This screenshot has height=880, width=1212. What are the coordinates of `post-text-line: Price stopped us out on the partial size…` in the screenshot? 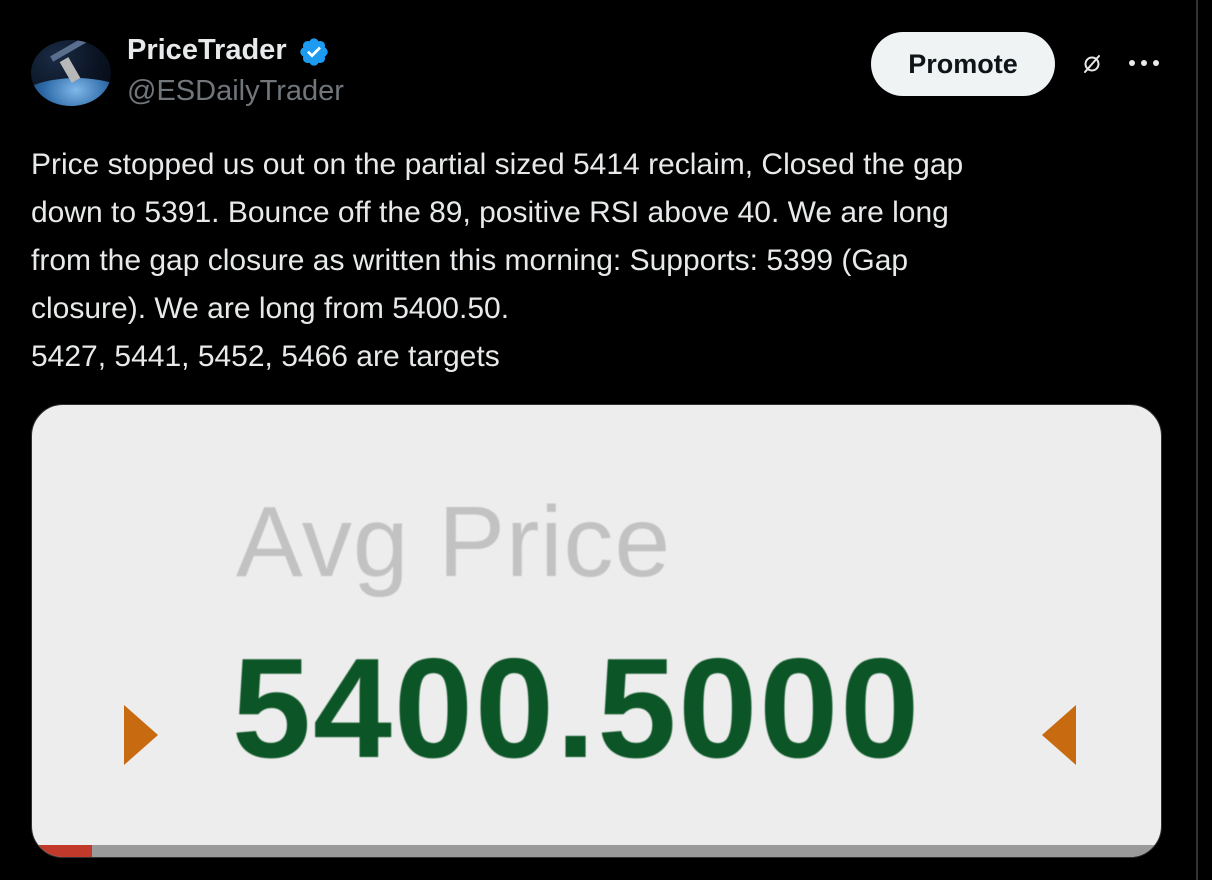 It's located at (497, 164).